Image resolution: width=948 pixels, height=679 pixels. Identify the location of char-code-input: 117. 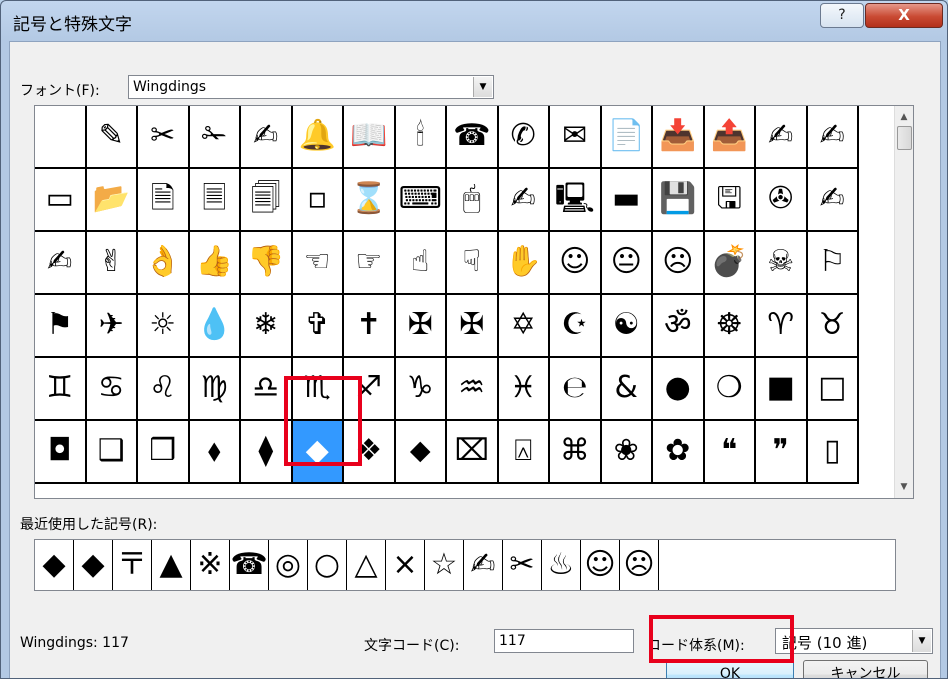
(564, 641).